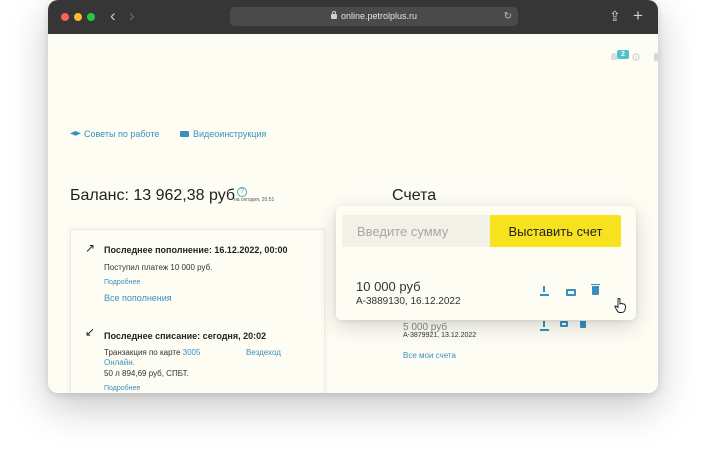 The image size is (706, 452). What do you see at coordinates (122, 282) in the screenshot?
I see `topup-details-link: Подробнее` at bounding box center [122, 282].